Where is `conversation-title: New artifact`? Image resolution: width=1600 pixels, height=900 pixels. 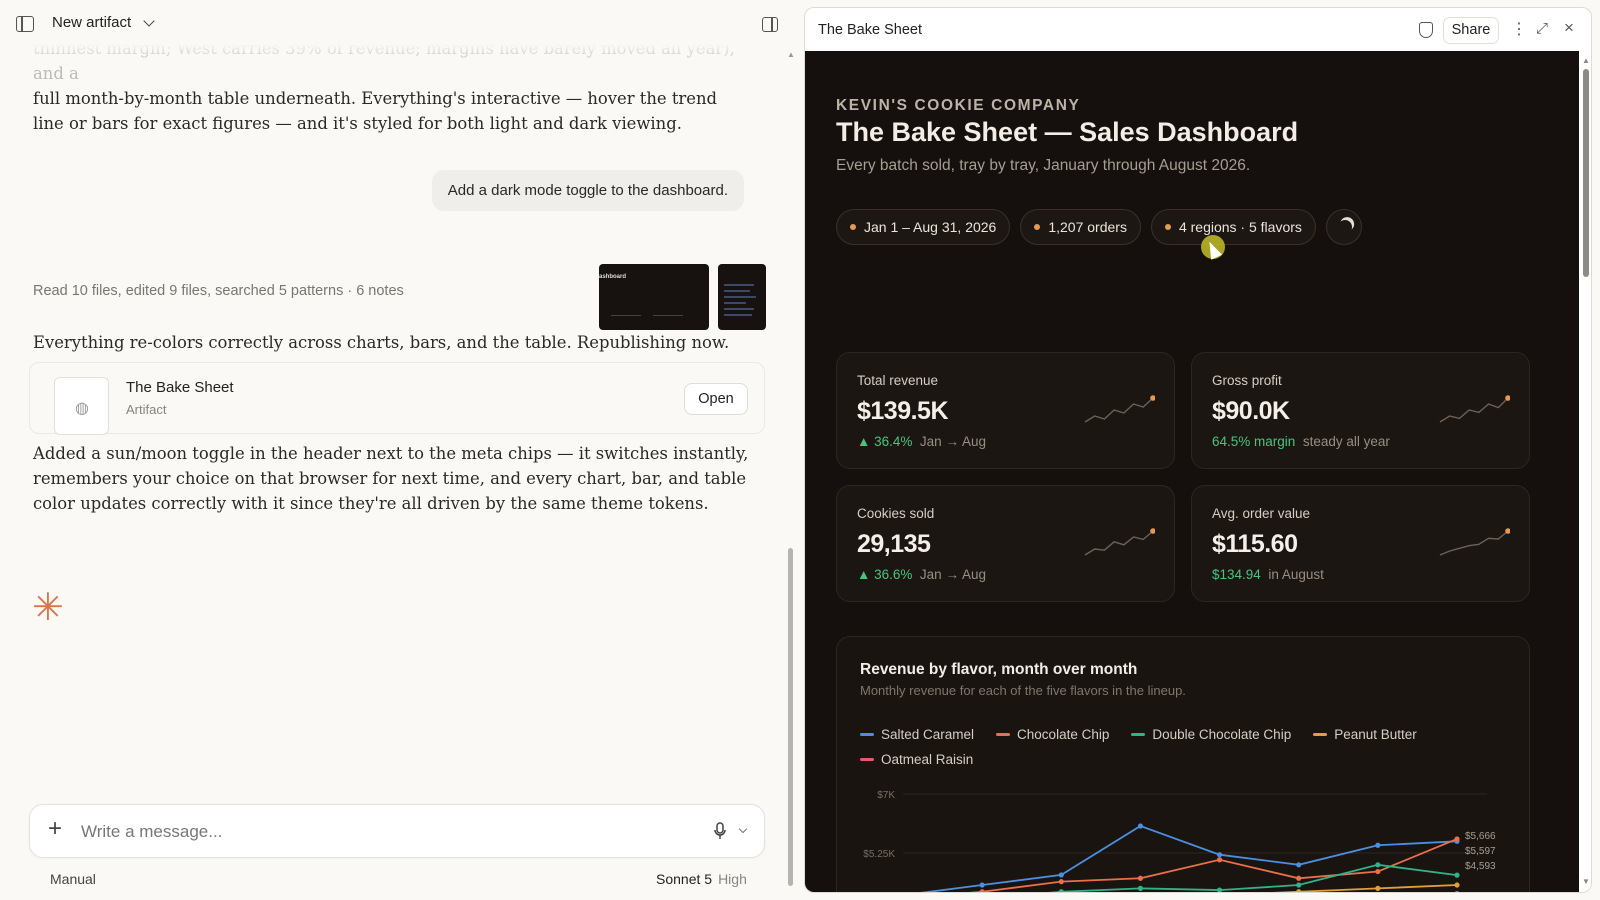 conversation-title: New artifact is located at coordinates (92, 22).